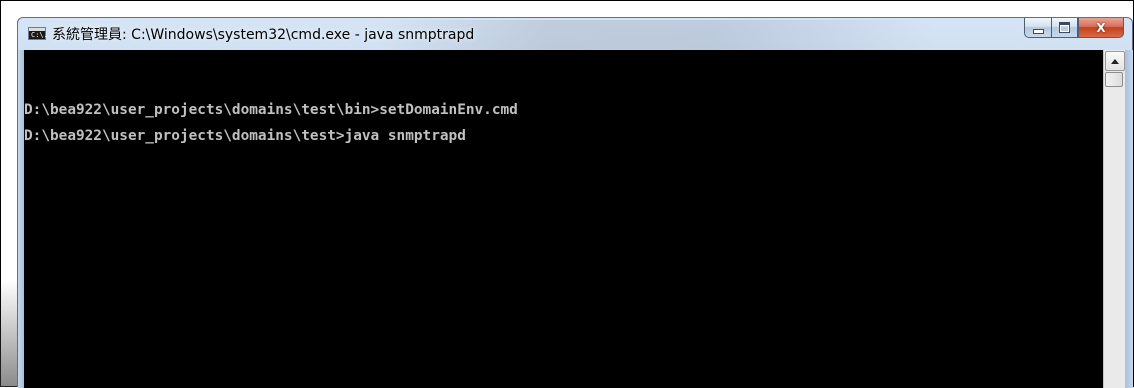  What do you see at coordinates (1114, 219) in the screenshot?
I see `vertical-scrollbar` at bounding box center [1114, 219].